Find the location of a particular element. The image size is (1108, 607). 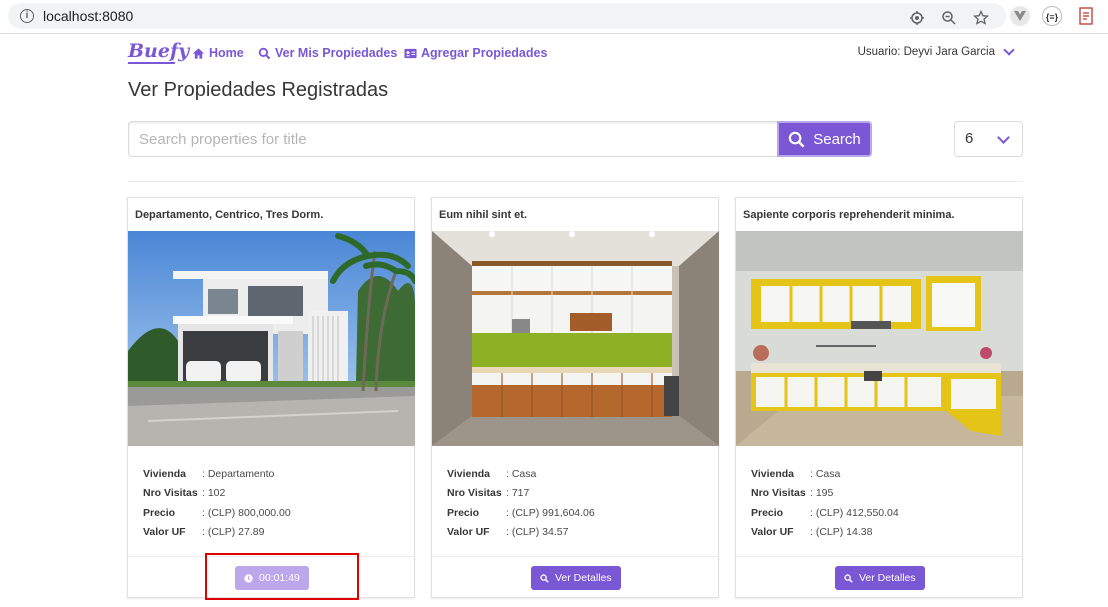

browser-toolbar: i localhost:8080 {≡} is located at coordinates (554, 17).